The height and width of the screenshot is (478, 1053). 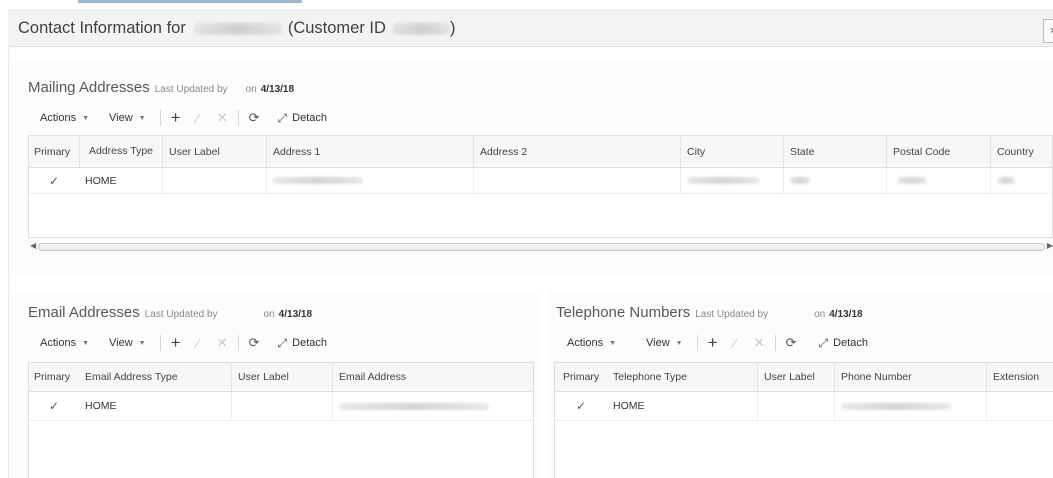 What do you see at coordinates (834, 180) in the screenshot?
I see `state-cell` at bounding box center [834, 180].